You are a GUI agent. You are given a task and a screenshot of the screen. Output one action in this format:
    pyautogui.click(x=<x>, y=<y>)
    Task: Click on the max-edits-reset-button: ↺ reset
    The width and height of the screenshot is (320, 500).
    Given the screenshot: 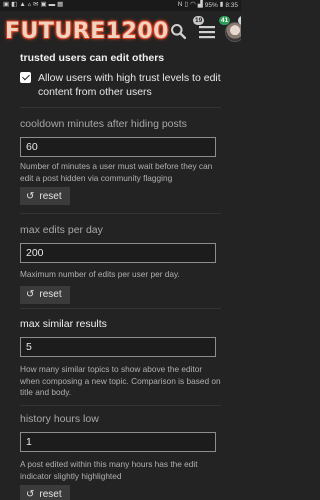 What is the action you would take?
    pyautogui.click(x=45, y=294)
    